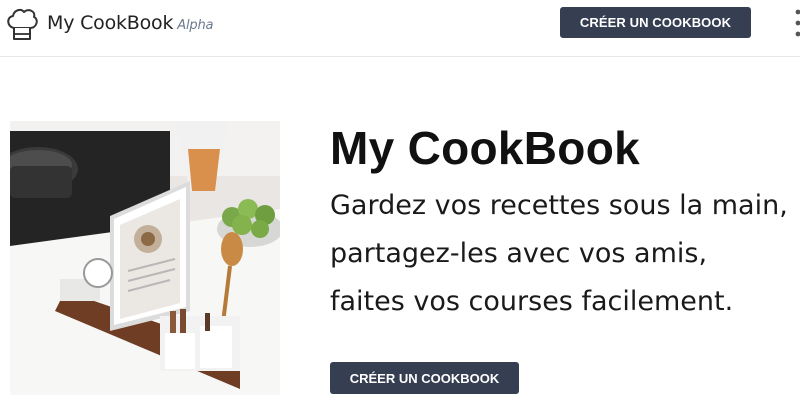  I want to click on create-cookbook-button: CRÉER UN COOKBOOK, so click(655, 22).